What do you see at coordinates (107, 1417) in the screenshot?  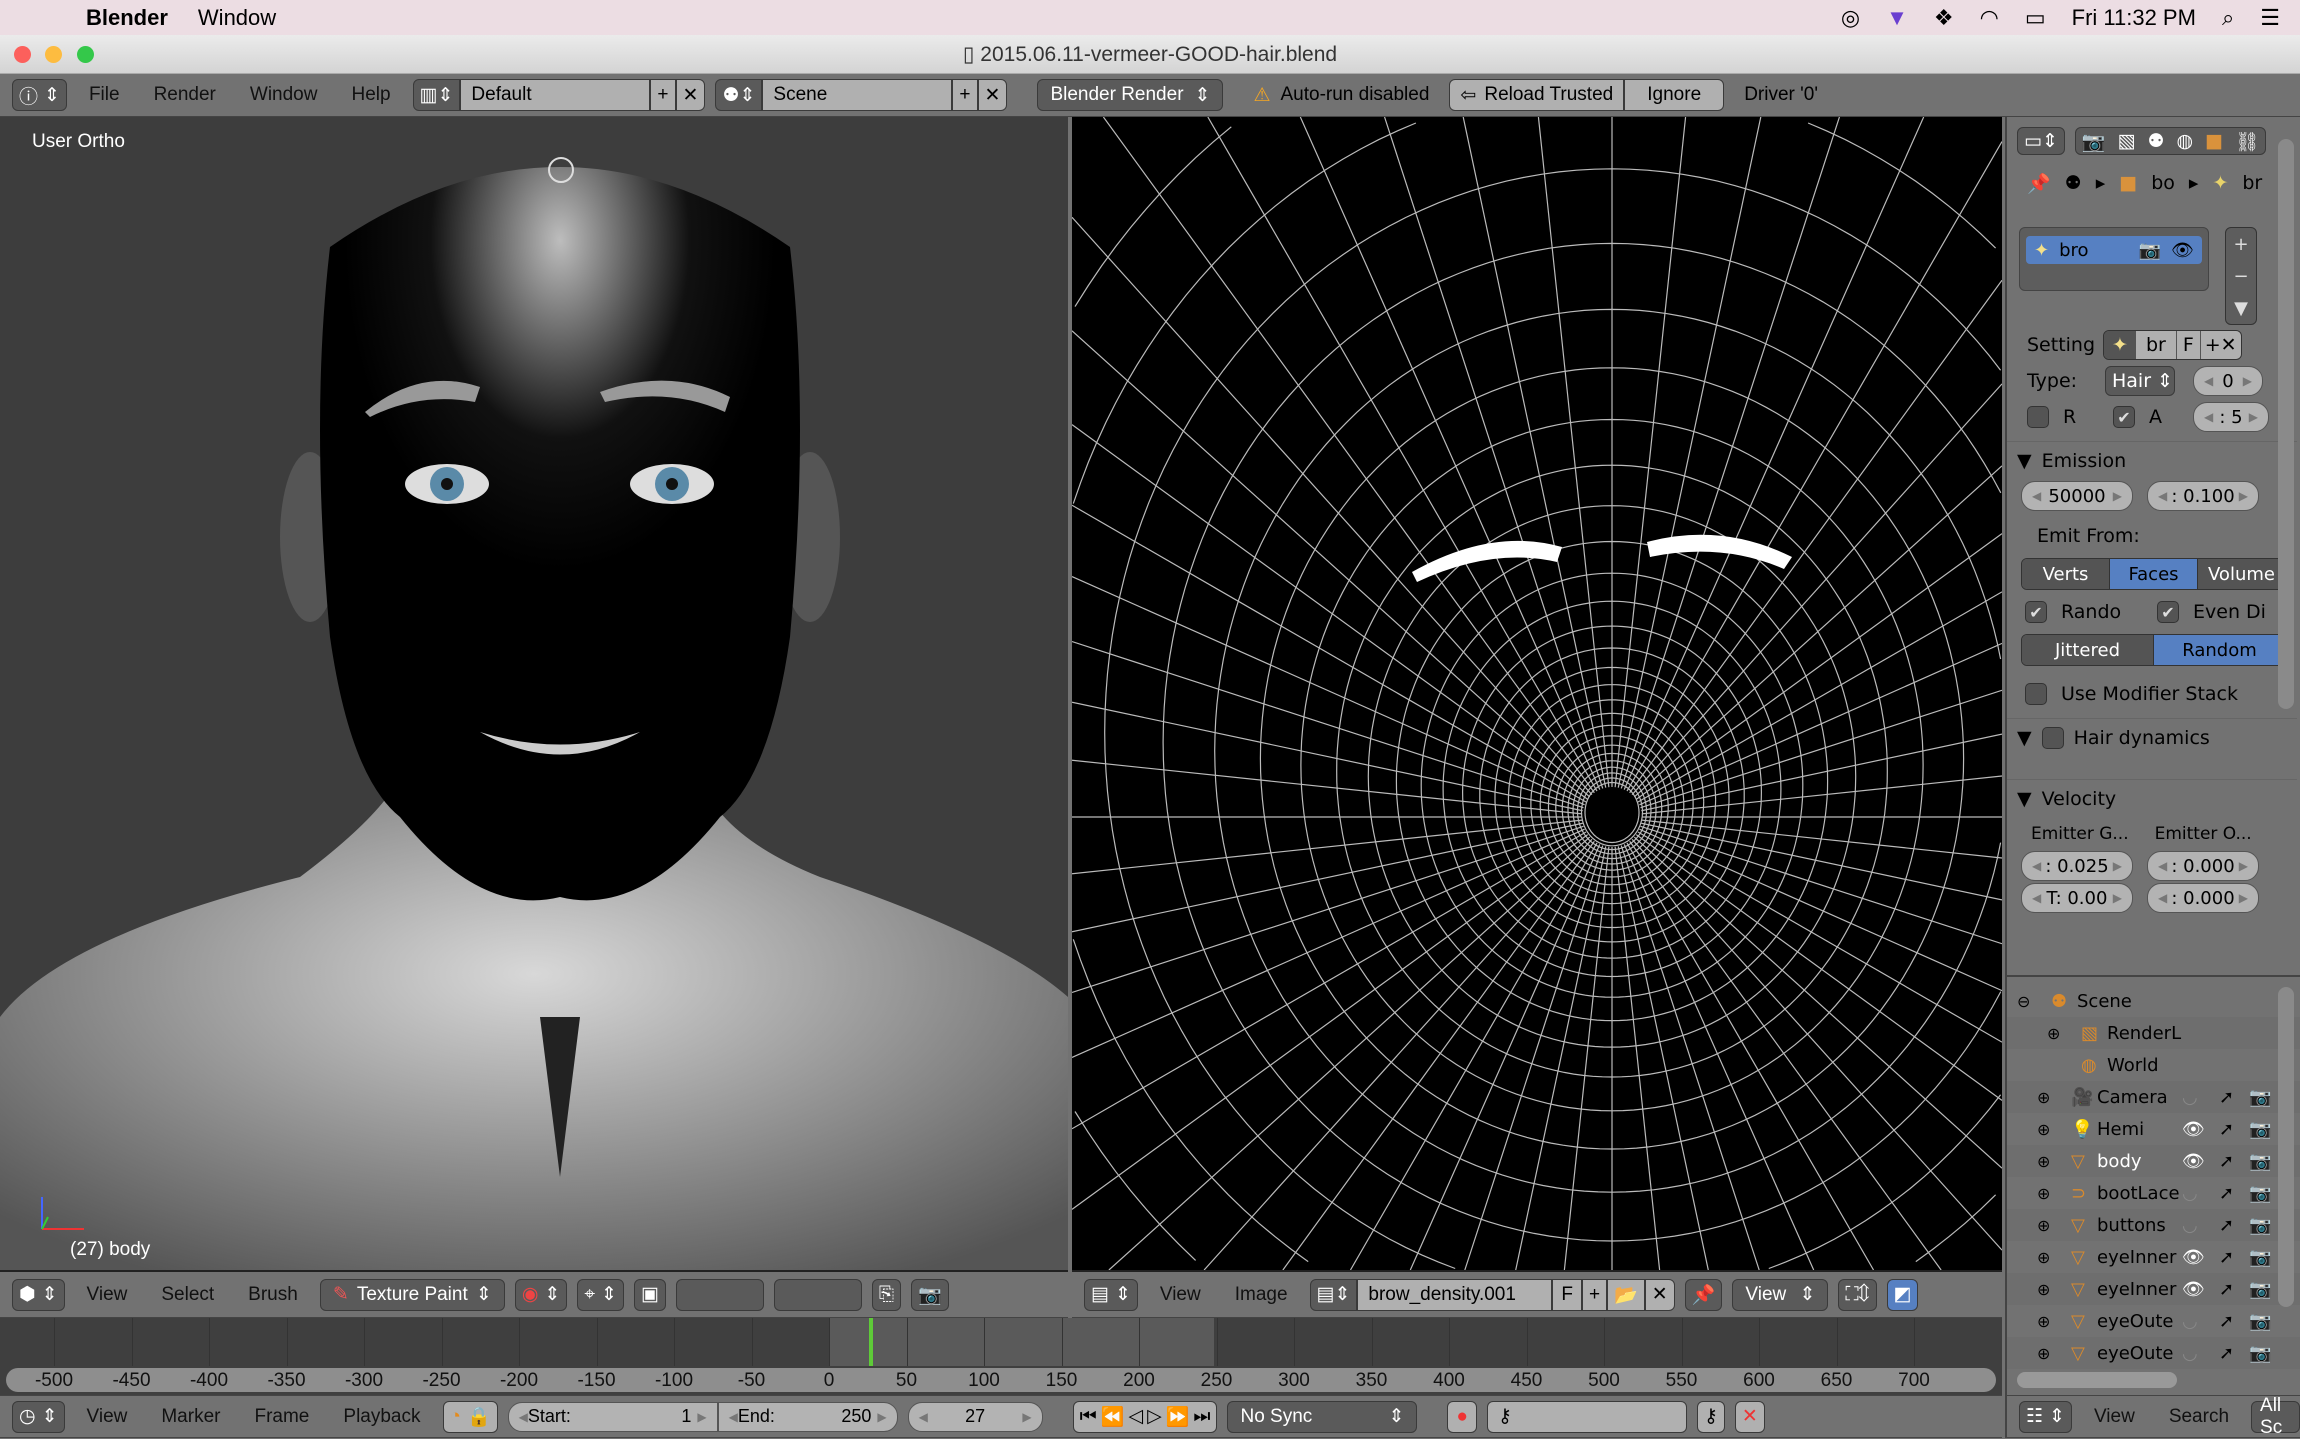 I see `menu-view: View` at bounding box center [107, 1417].